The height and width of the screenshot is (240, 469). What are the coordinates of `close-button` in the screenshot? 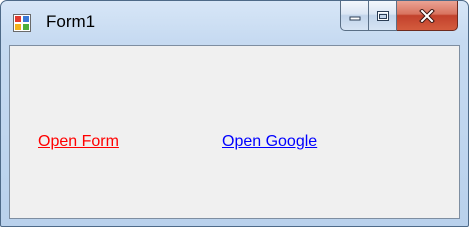 It's located at (427, 16).